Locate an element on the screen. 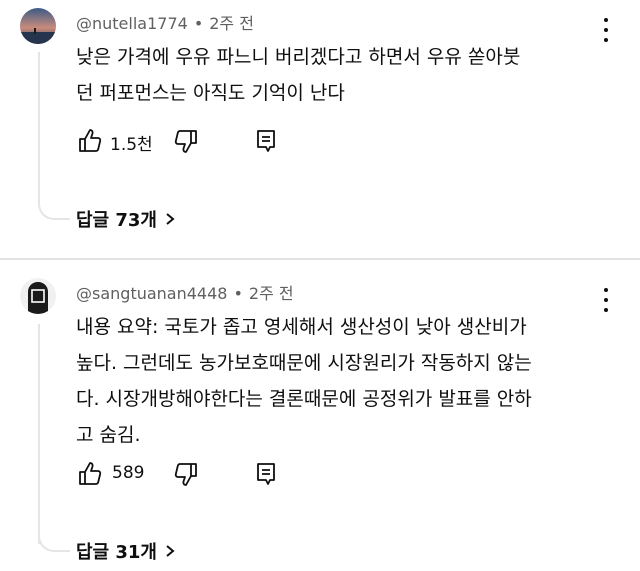 This screenshot has width=640, height=571. comment-line: 내용 요약: 국토가 좁고 영세해서 생산성이 낮아 생산비가 is located at coordinates (301, 327).